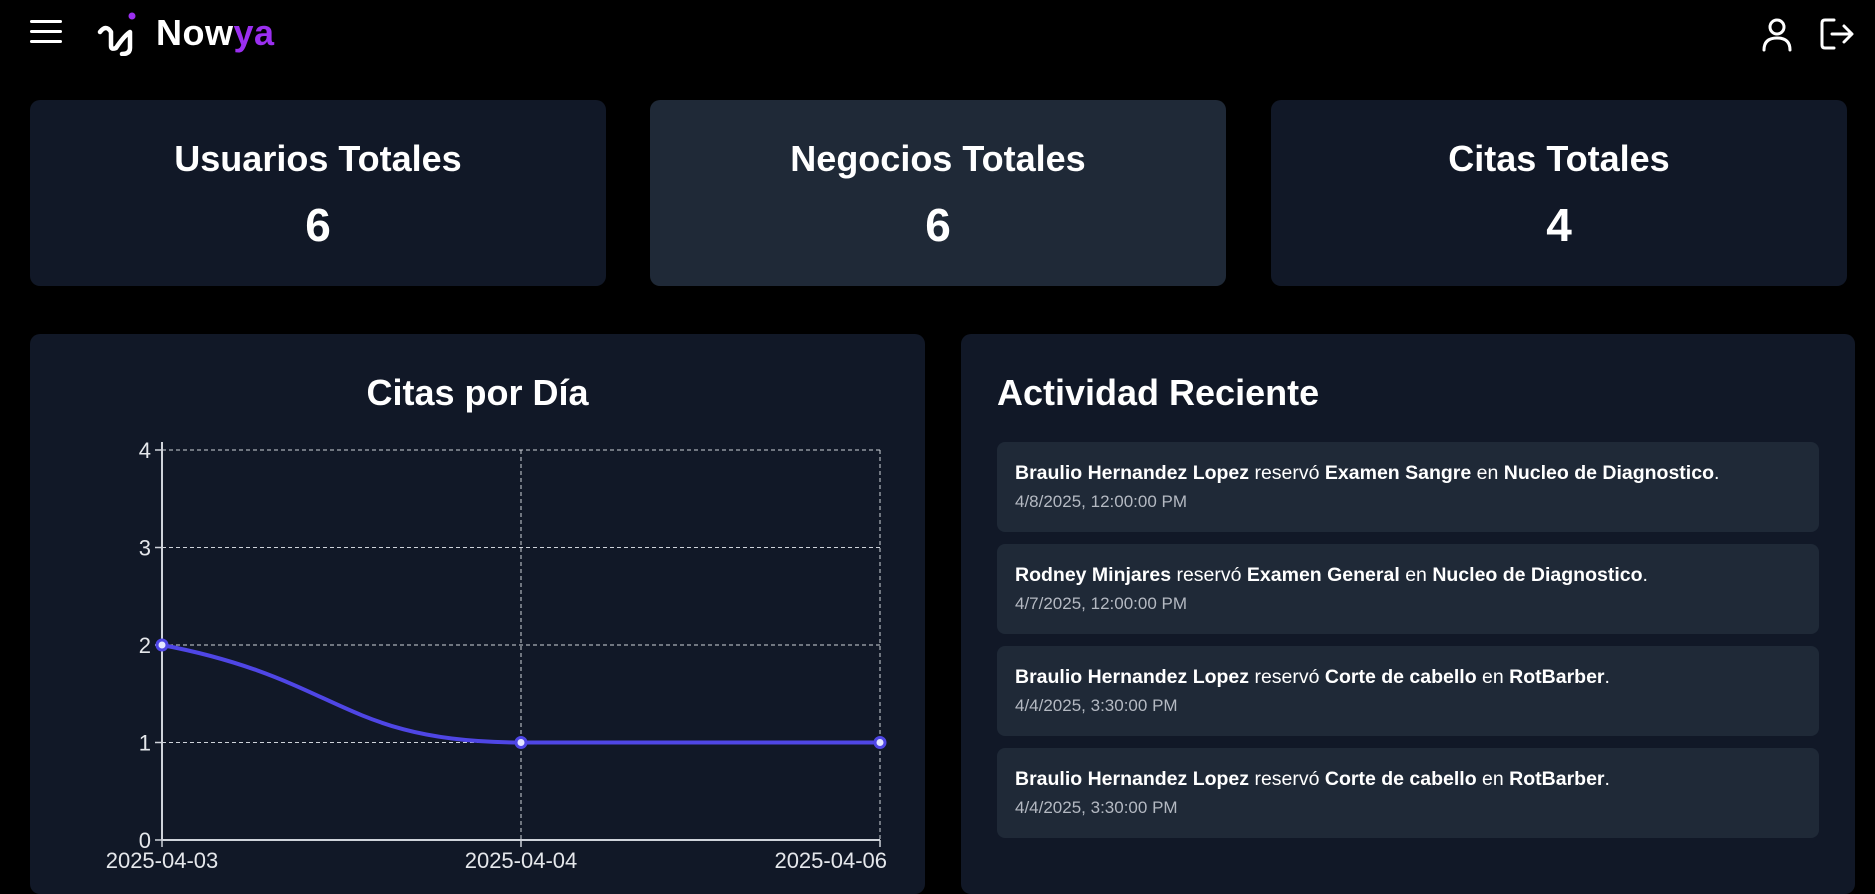  Describe the element at coordinates (318, 158) in the screenshot. I see `stat-label: Usuarios Totales` at that location.